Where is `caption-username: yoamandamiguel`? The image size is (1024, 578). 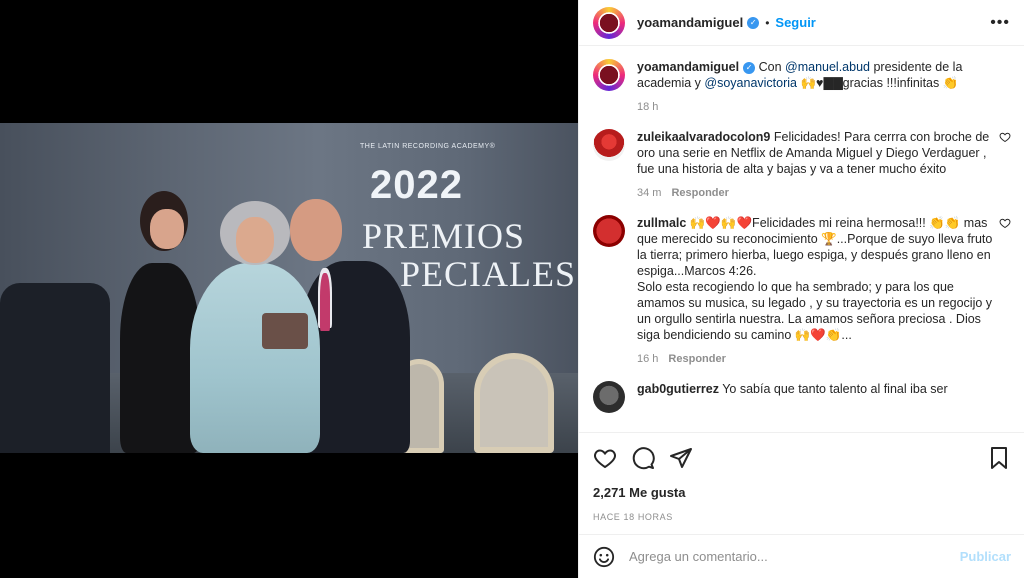
caption-username: yoamandamiguel is located at coordinates (688, 67).